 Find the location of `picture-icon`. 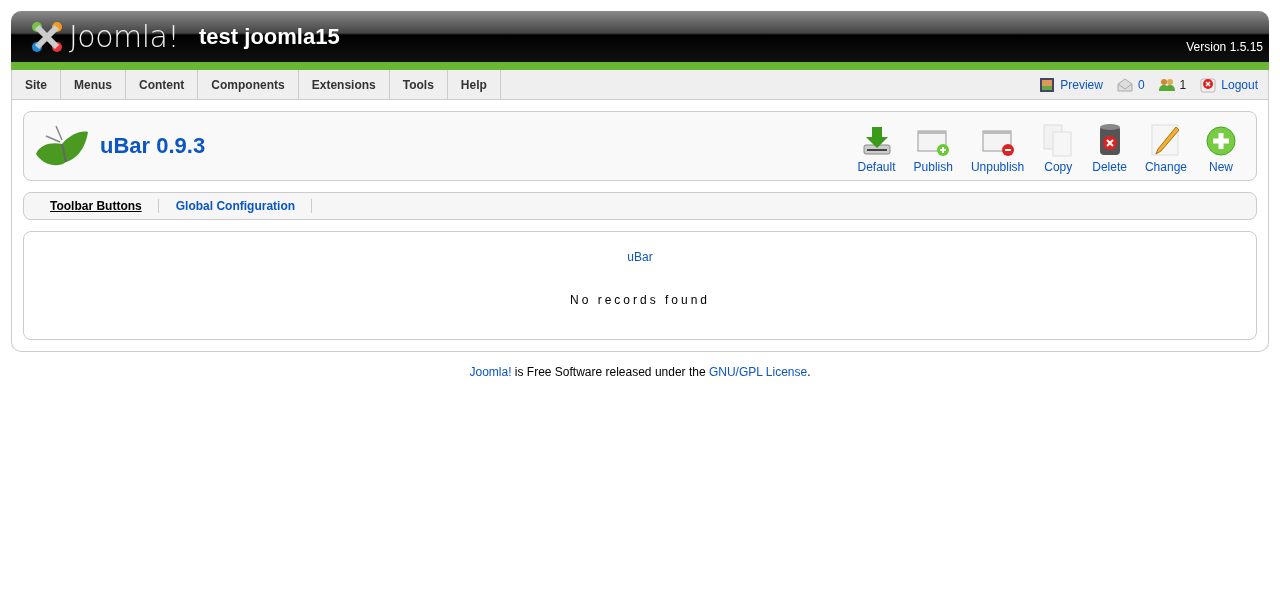

picture-icon is located at coordinates (1047, 84).